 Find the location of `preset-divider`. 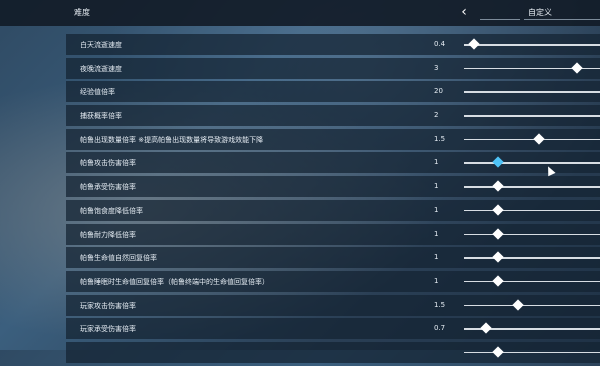

preset-divider is located at coordinates (500, 19).